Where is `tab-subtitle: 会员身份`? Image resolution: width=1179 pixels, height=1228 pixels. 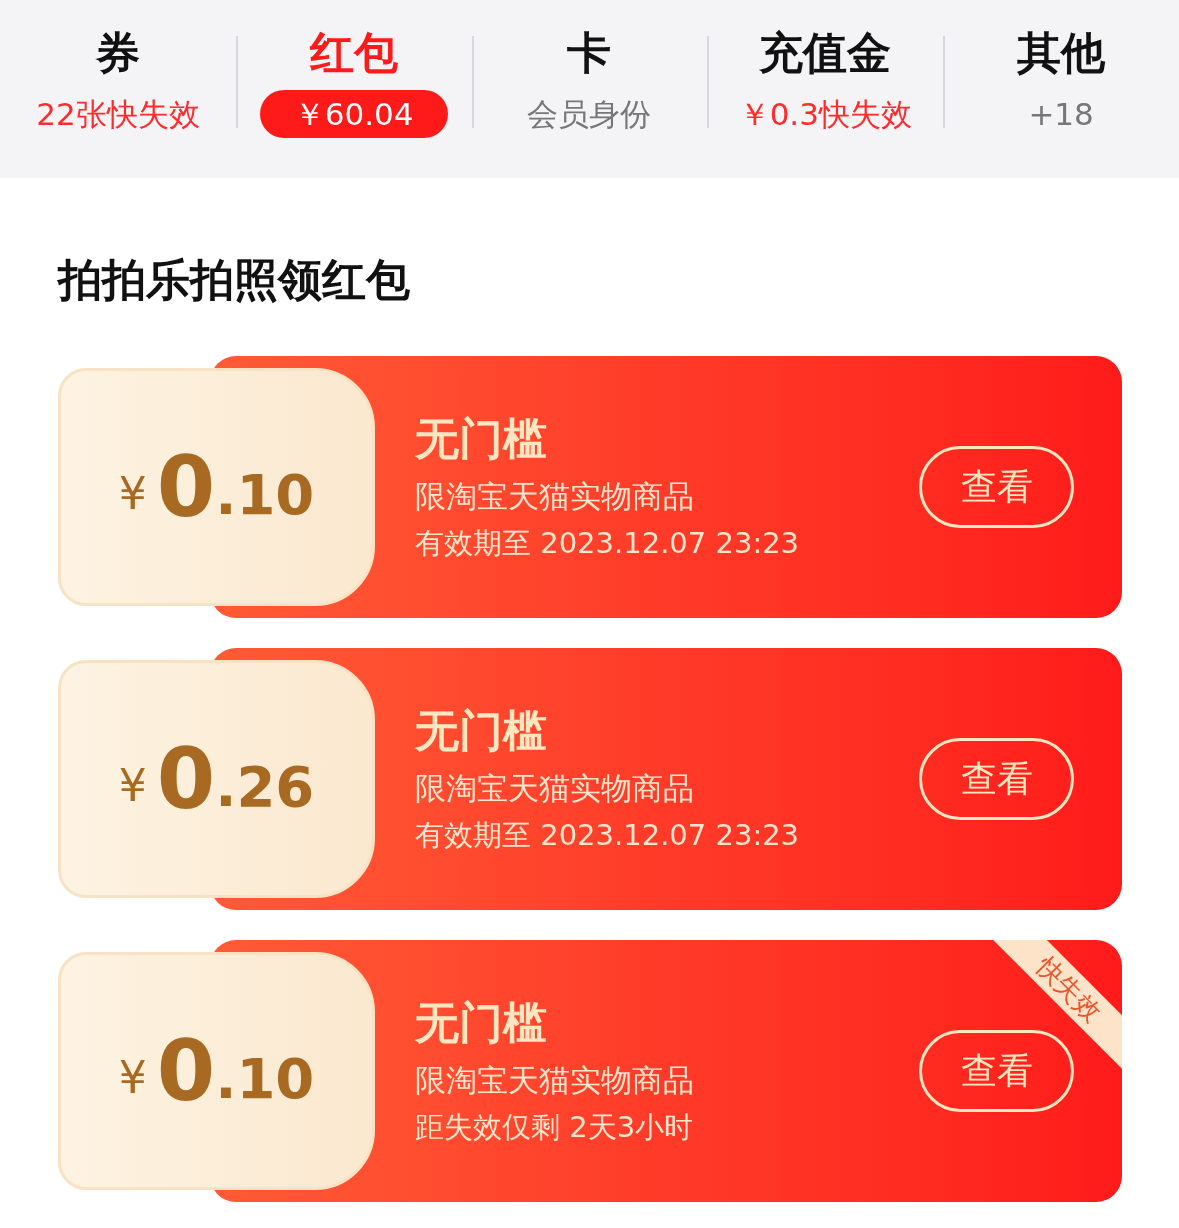 tab-subtitle: 会员身份 is located at coordinates (589, 114).